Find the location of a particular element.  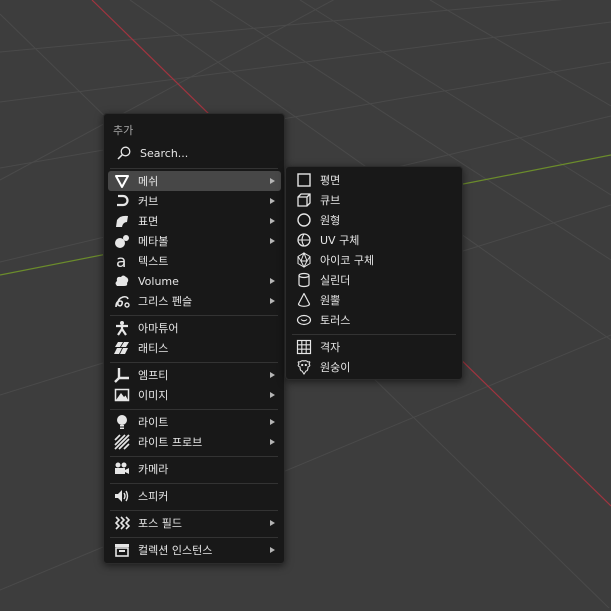

image-icon is located at coordinates (122, 395).